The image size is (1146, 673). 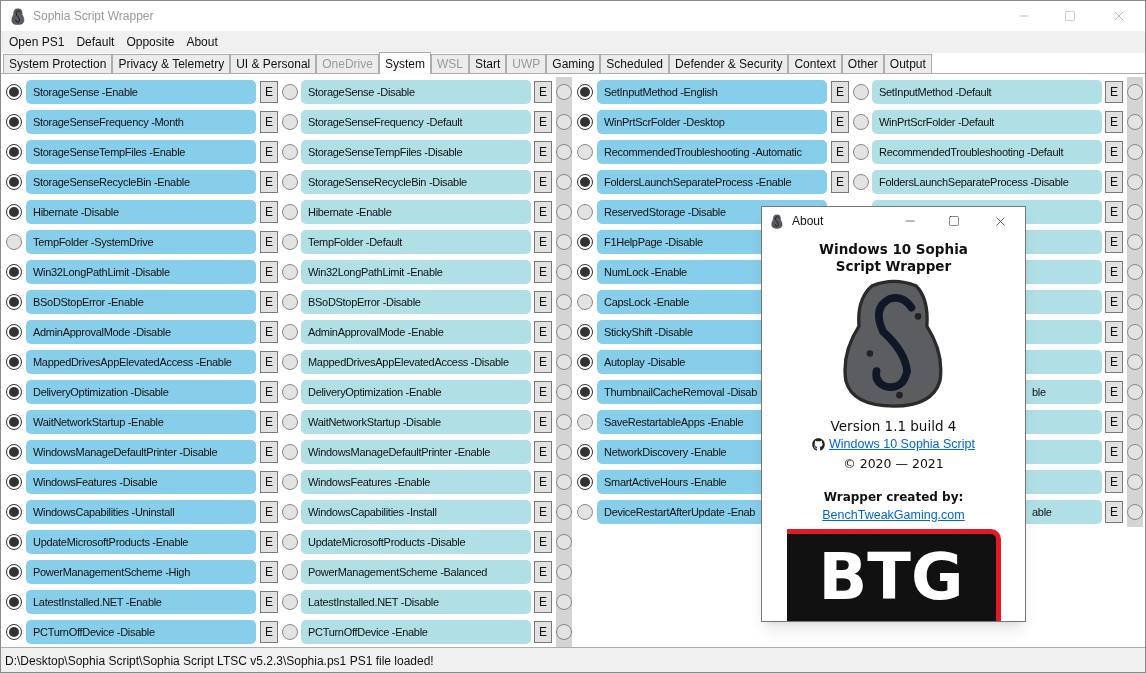 I want to click on option-button: StorageSense -Disable, so click(x=416, y=92).